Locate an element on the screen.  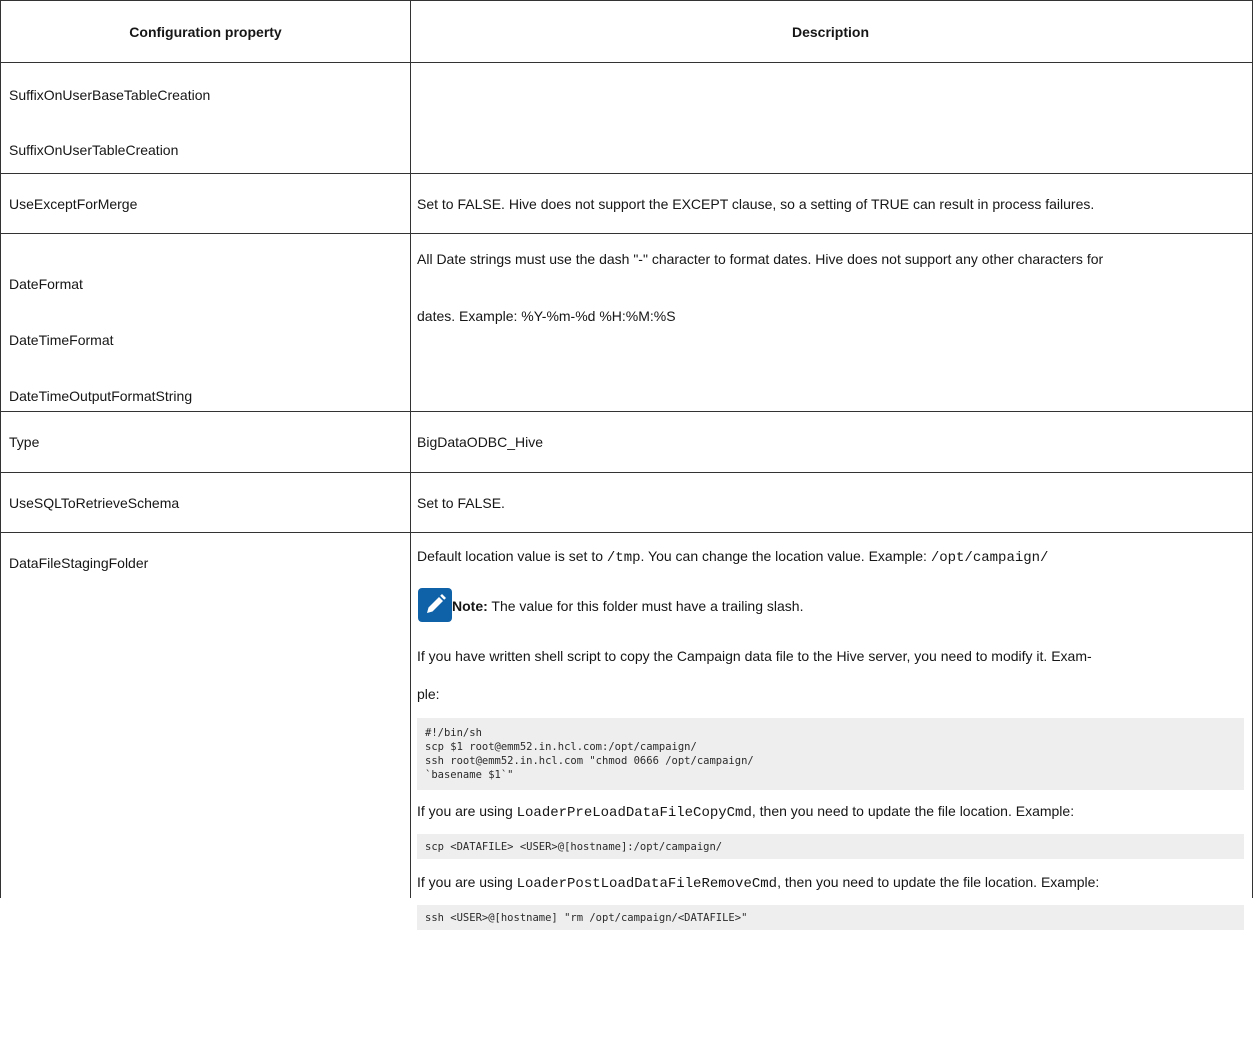
description-cell is located at coordinates (832, 118).